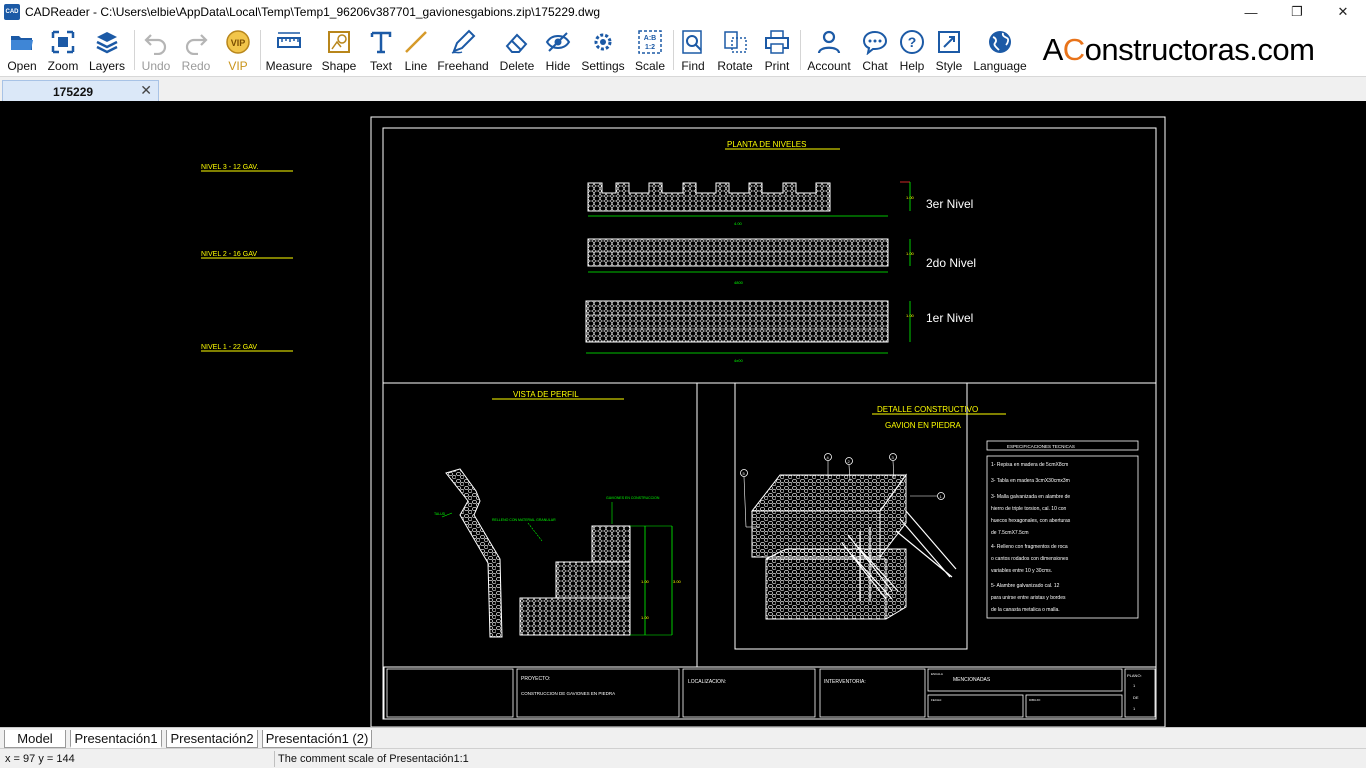  I want to click on close-tab-icon: ✕, so click(146, 90).